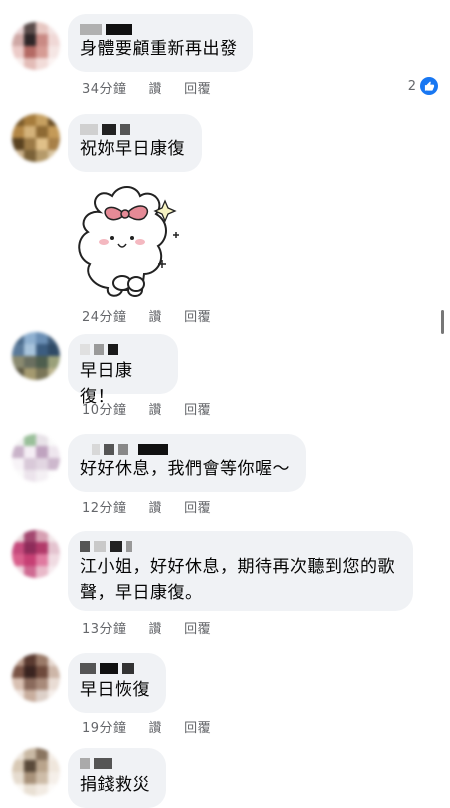  Describe the element at coordinates (104, 629) in the screenshot. I see `timestamp: 13分鐘` at that location.